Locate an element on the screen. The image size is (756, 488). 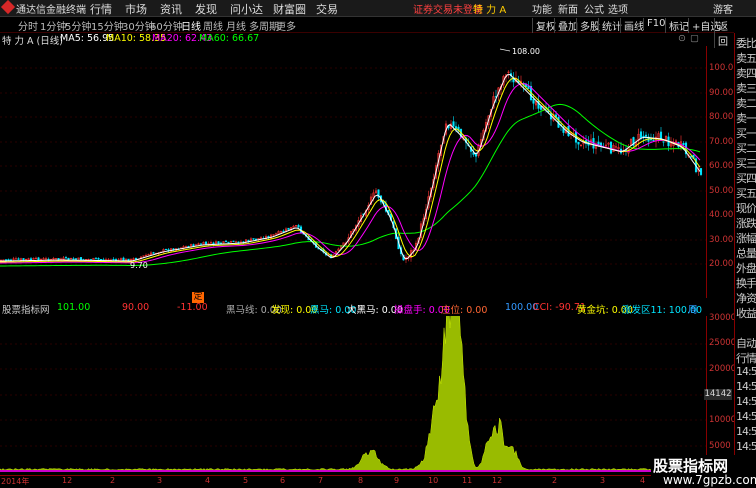
indicator-value-2: 90.00 is located at coordinates (136, 307).